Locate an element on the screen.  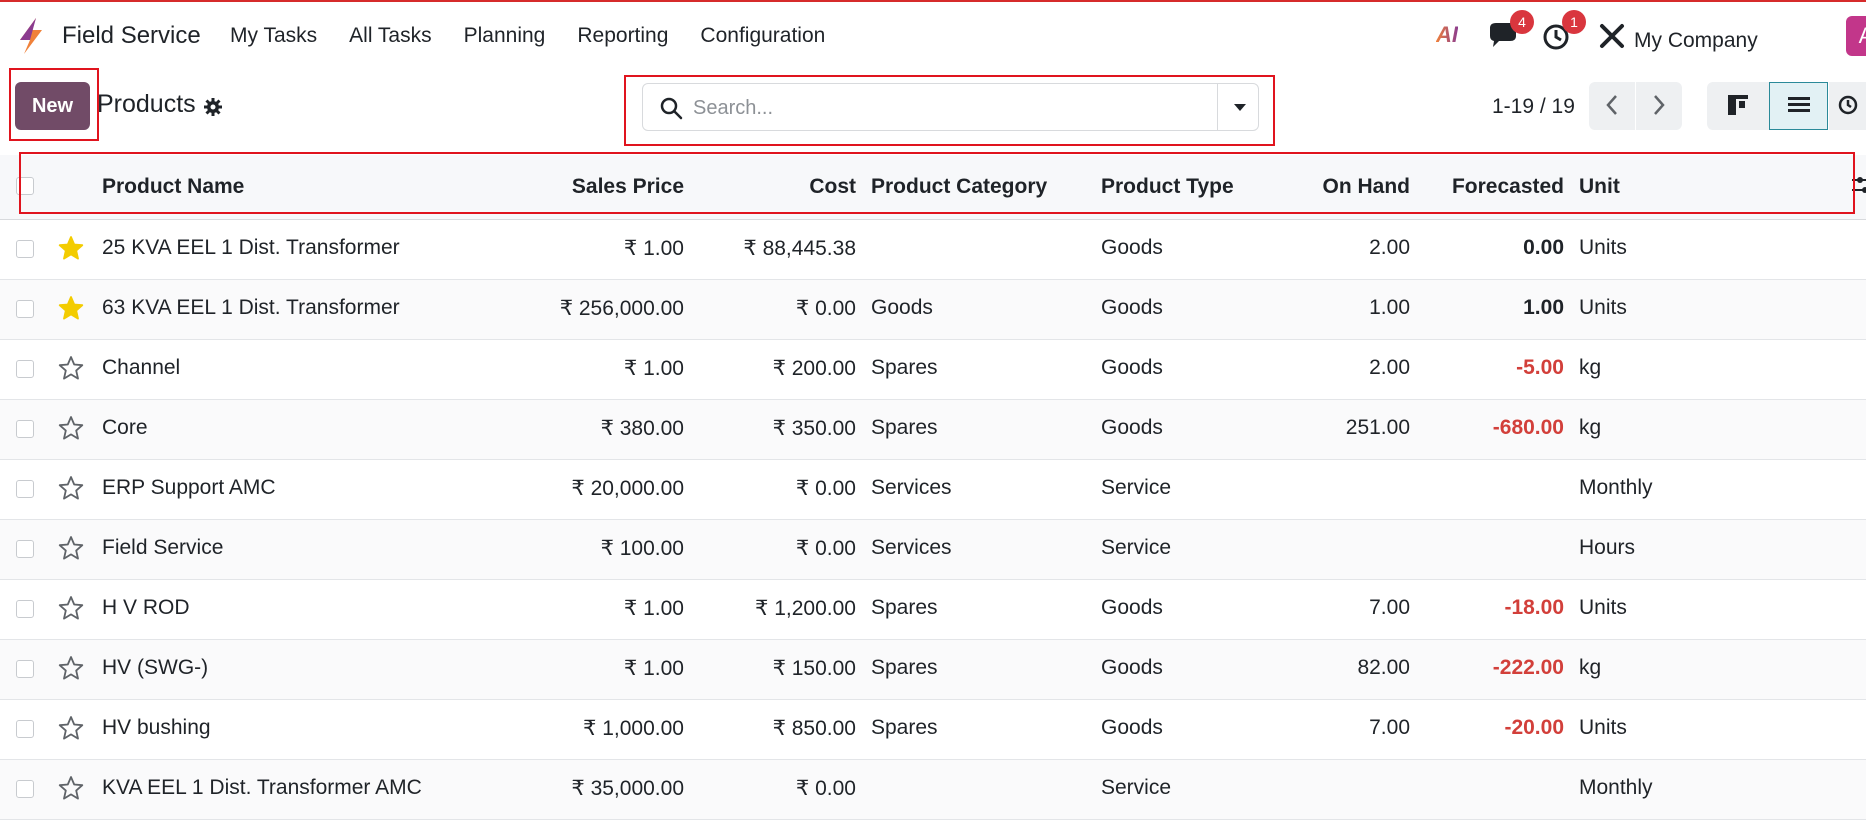
list-view-button is located at coordinates (1798, 106).